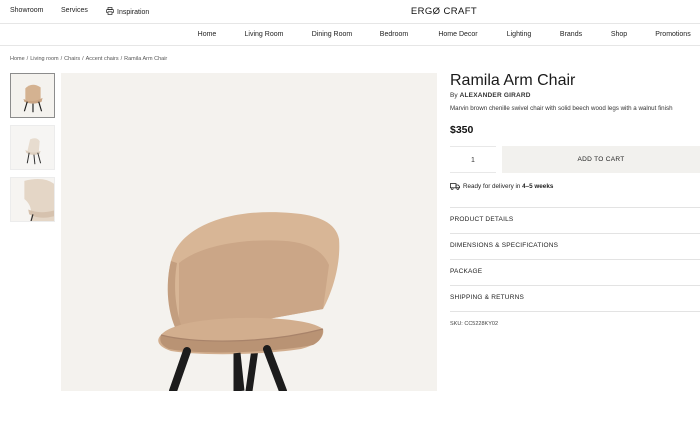  Describe the element at coordinates (264, 34) in the screenshot. I see `nav-item-living-room: Living Room` at that location.